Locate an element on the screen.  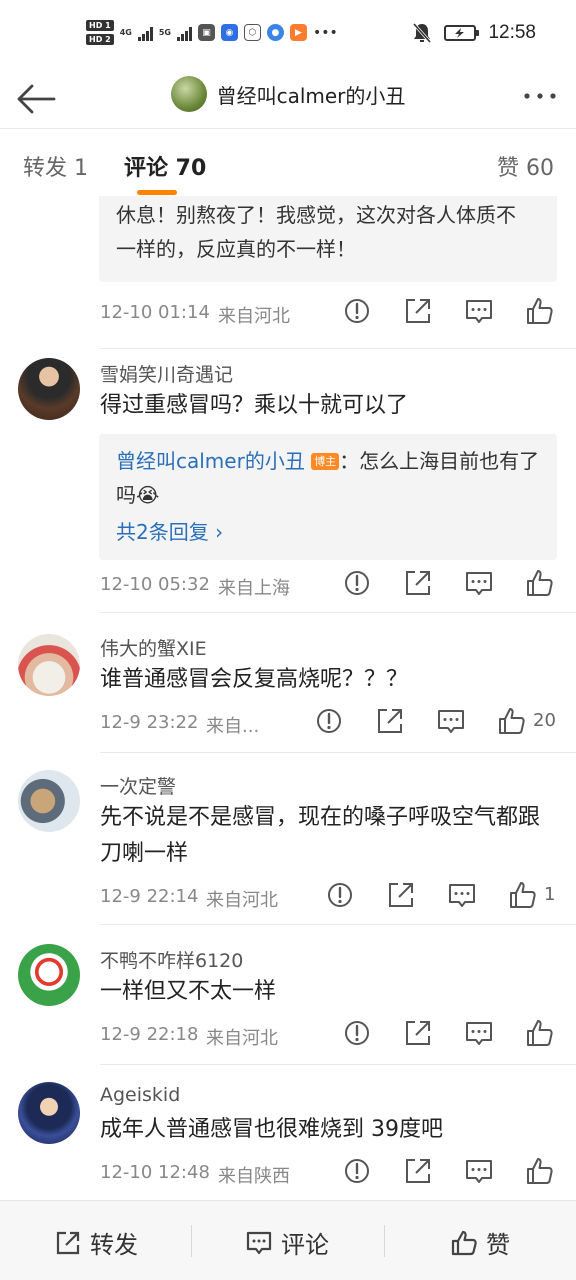
comment-time: 12-9 23:22 is located at coordinates (149, 722).